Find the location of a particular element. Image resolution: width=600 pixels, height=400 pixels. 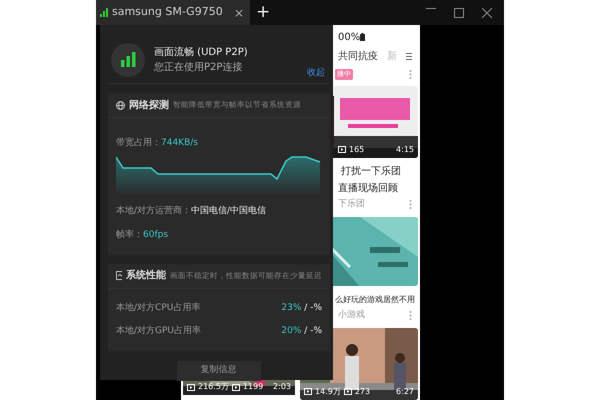

view-count: 14.9万 is located at coordinates (328, 392).